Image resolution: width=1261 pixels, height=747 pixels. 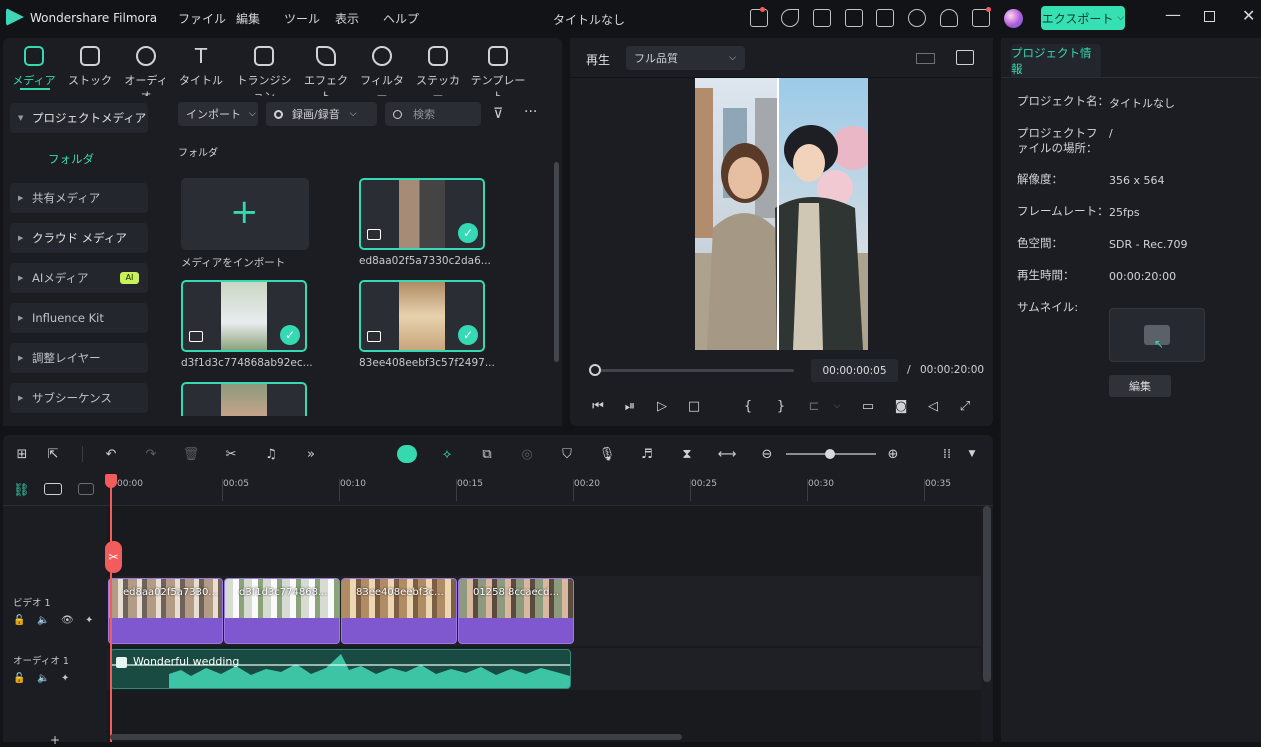 What do you see at coordinates (271, 454) in the screenshot?
I see `audio-edit-icon: ♫` at bounding box center [271, 454].